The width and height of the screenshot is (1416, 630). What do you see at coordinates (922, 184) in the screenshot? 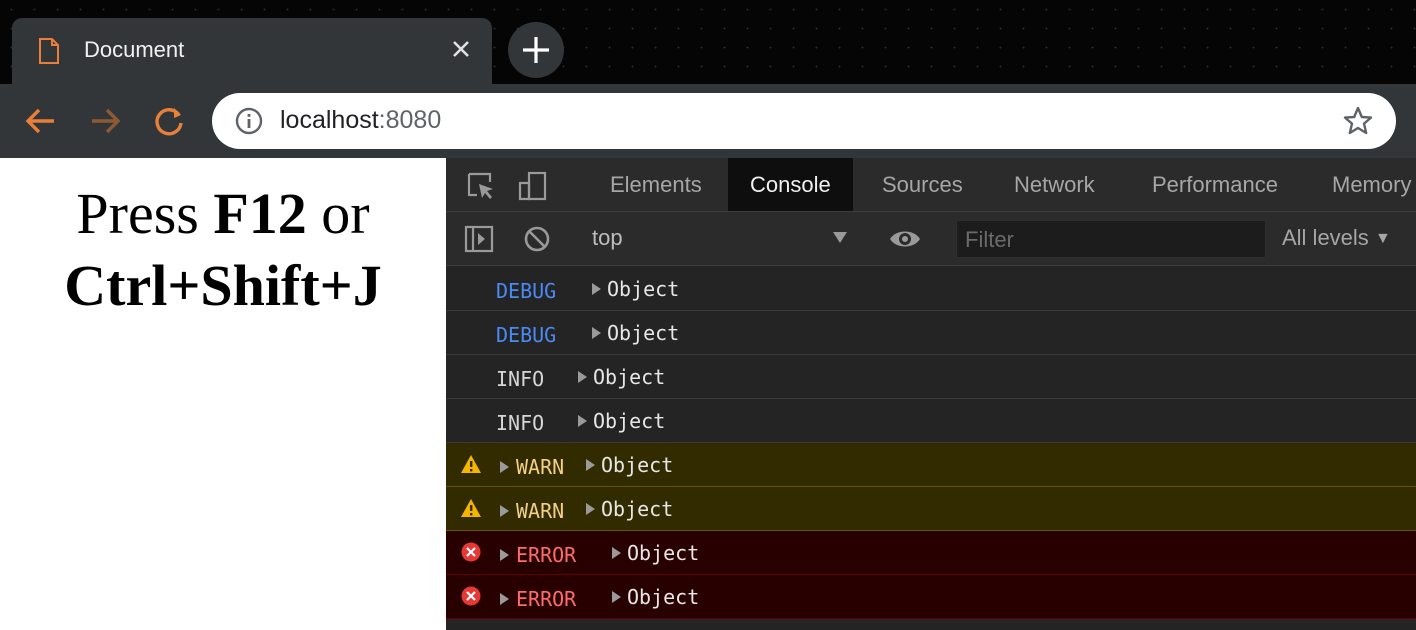
I see `tab-sources: Sources` at bounding box center [922, 184].